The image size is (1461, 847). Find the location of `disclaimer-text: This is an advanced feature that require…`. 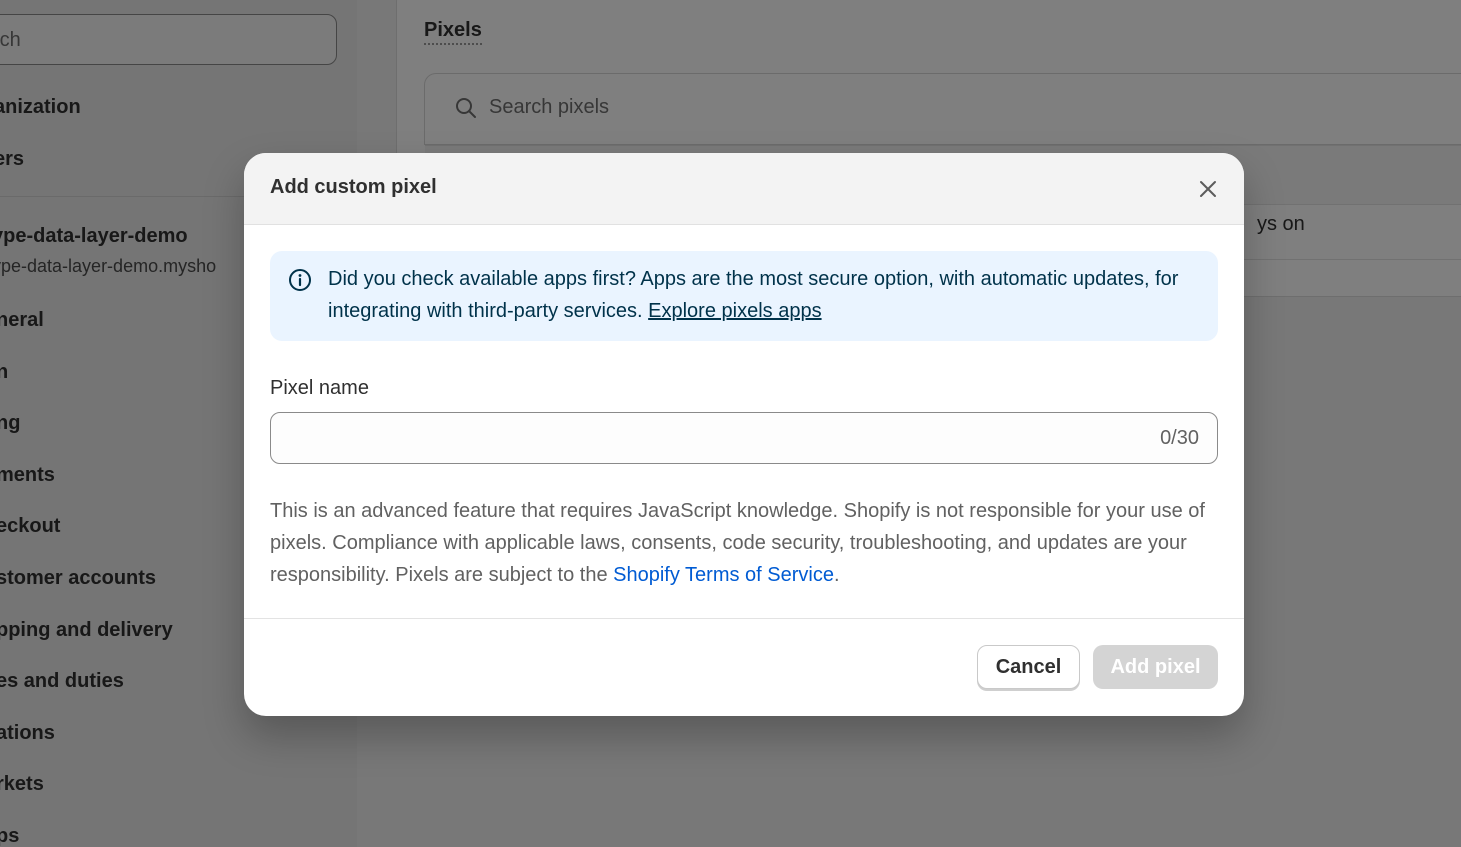

disclaimer-text: This is an advanced feature that require… is located at coordinates (745, 543).